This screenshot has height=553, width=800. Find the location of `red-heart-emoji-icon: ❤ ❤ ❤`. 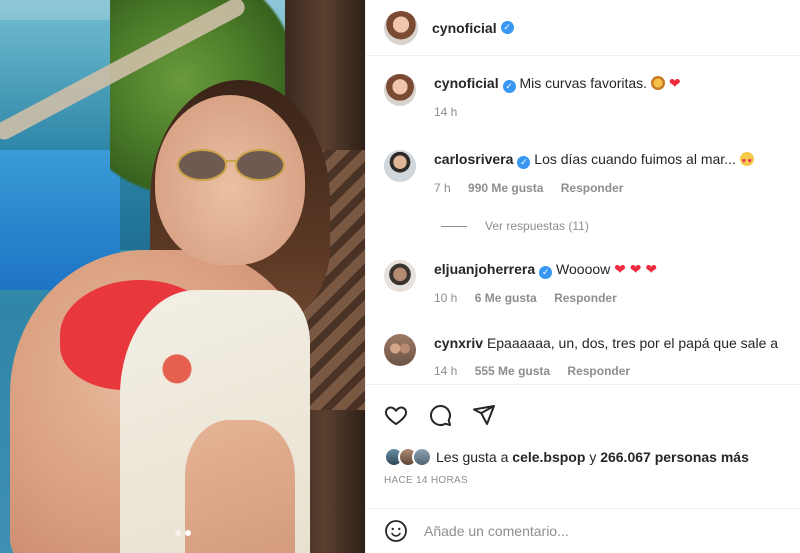

red-heart-emoji-icon: ❤ ❤ ❤ is located at coordinates (636, 269).